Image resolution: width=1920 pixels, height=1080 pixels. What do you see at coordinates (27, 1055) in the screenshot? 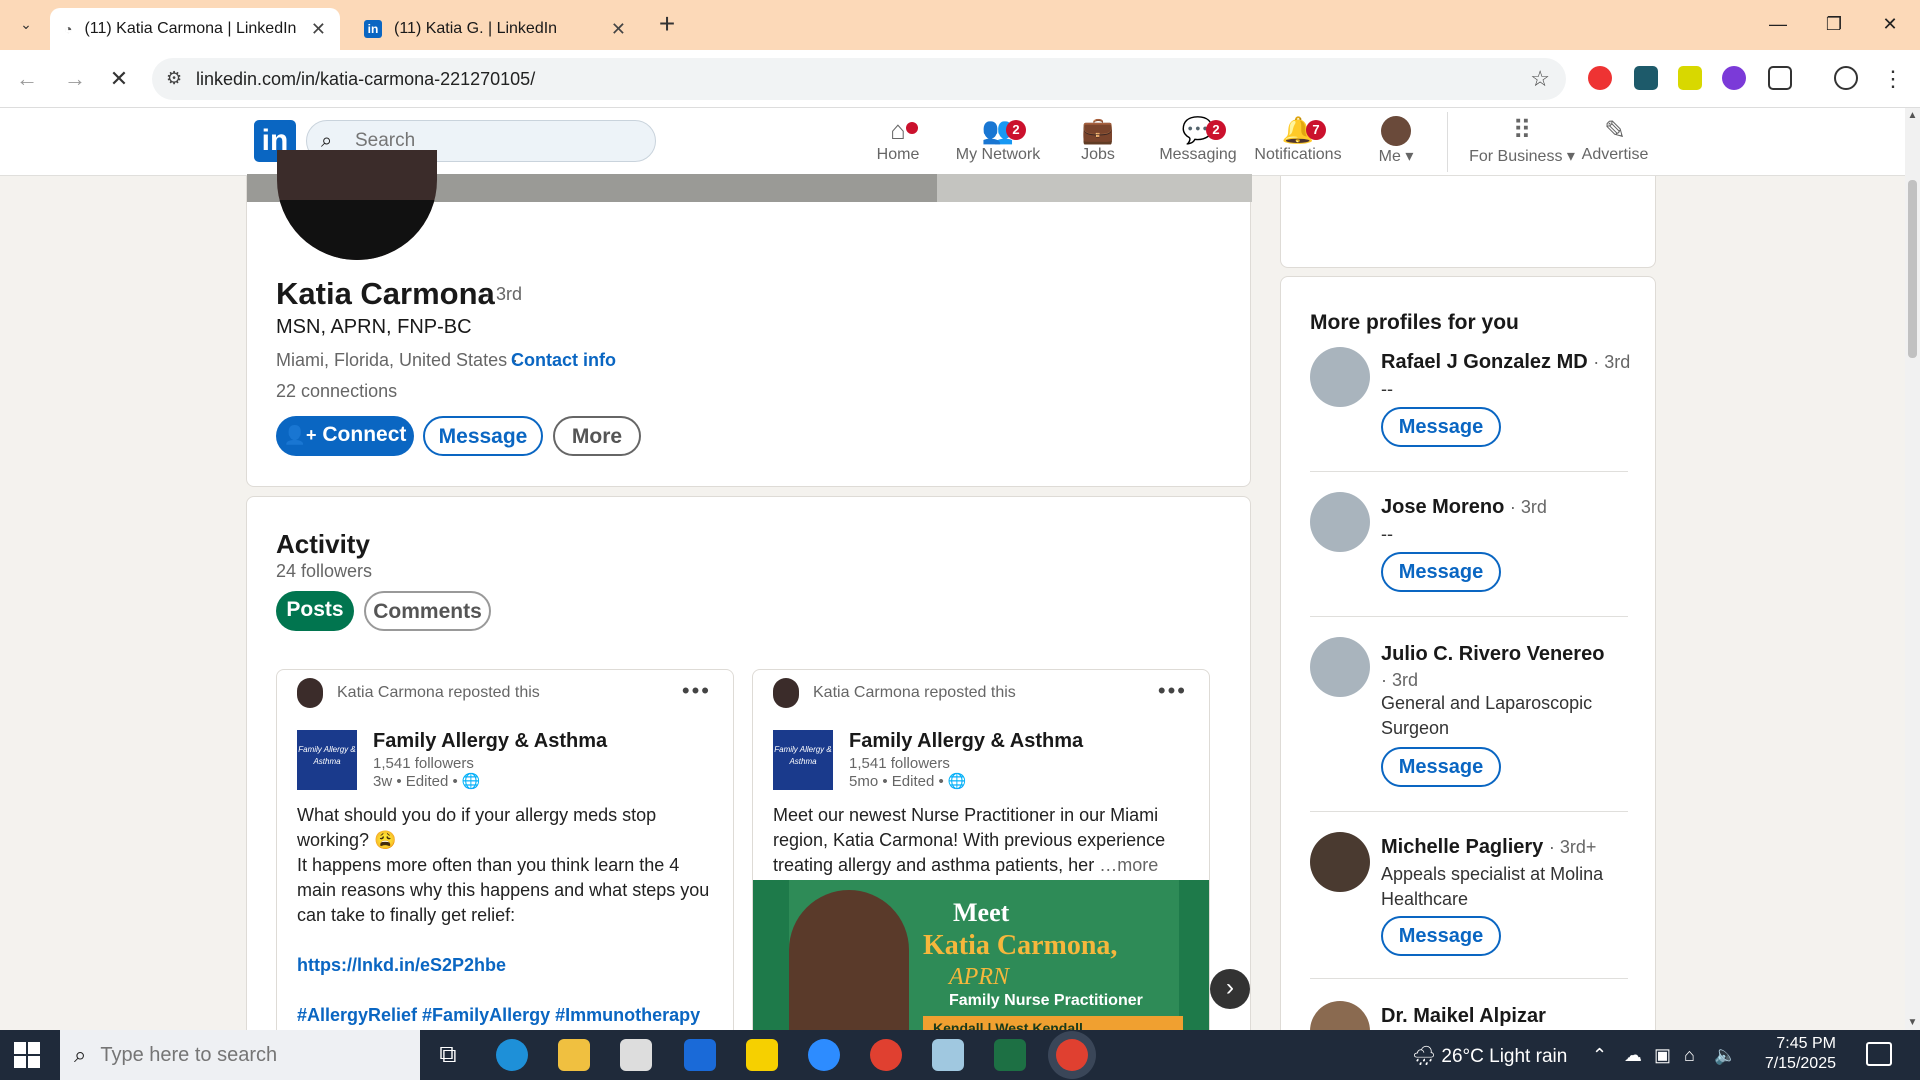
I see `windows-start-icon` at bounding box center [27, 1055].